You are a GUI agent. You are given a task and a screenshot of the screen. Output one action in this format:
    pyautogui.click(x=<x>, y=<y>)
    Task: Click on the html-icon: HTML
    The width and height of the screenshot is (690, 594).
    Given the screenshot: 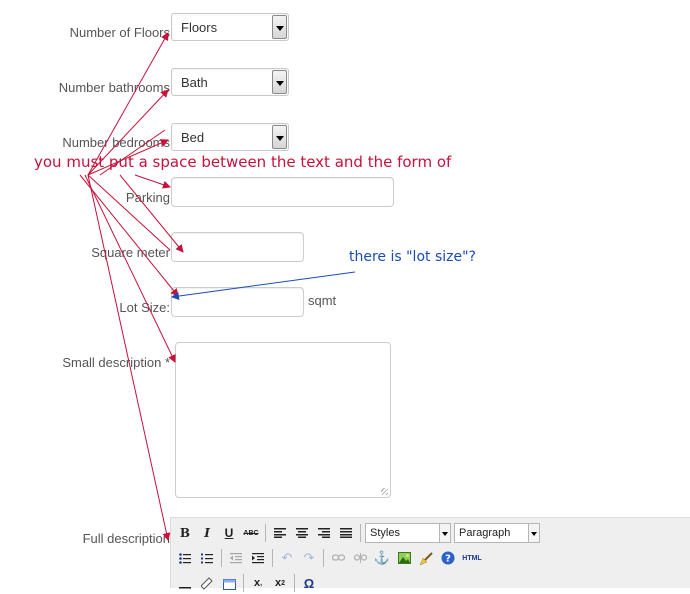 What is the action you would take?
    pyautogui.click(x=472, y=558)
    